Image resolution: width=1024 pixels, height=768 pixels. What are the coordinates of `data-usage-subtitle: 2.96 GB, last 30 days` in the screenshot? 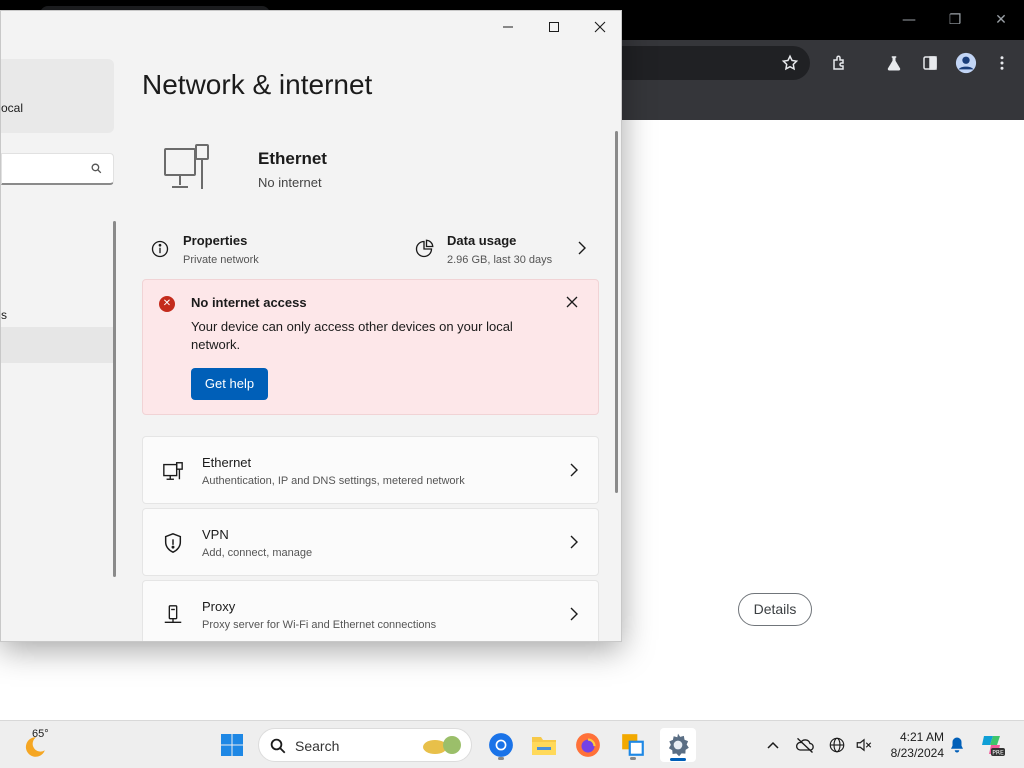 It's located at (500, 260).